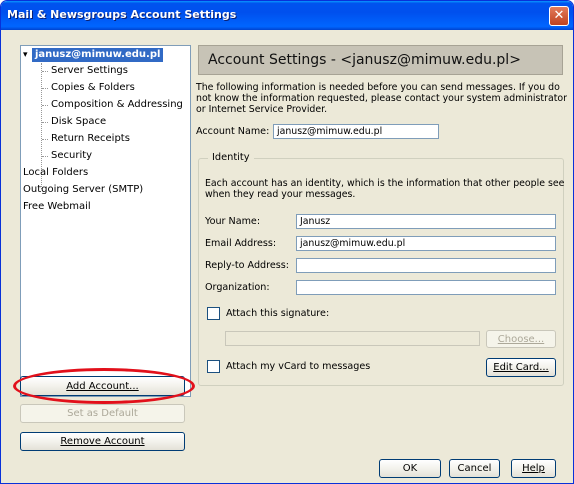 The height and width of the screenshot is (484, 574). I want to click on panel-header-title: Account Settings - <janusz@mimuw.edu.pl>, so click(364, 60).